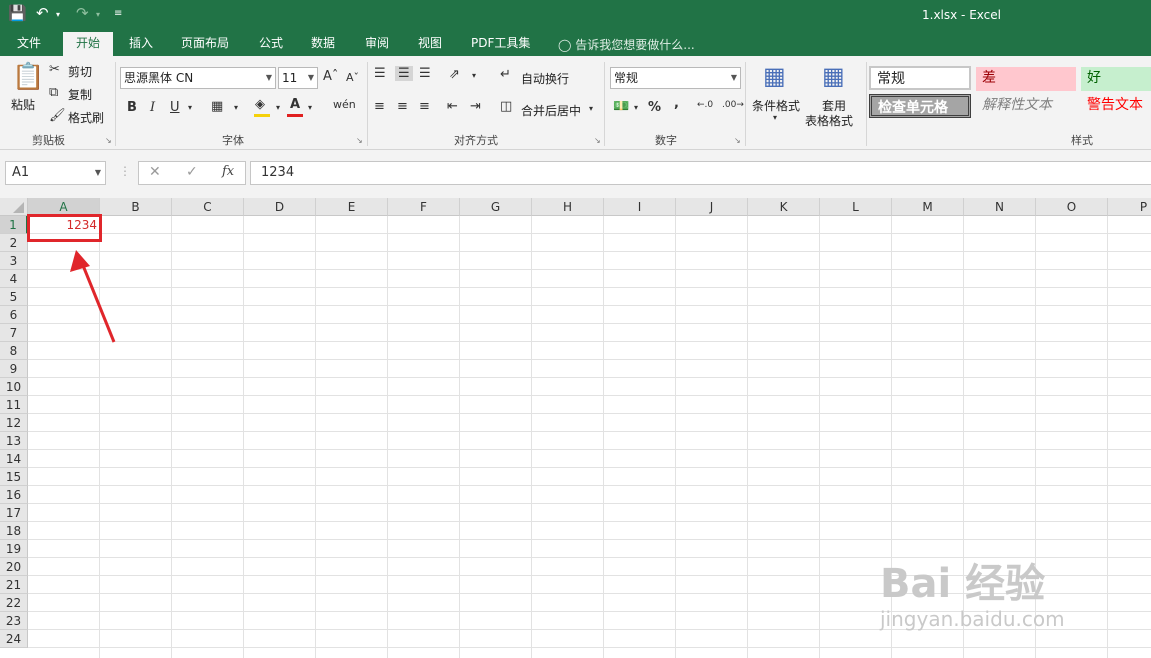 The height and width of the screenshot is (658, 1151). What do you see at coordinates (972, 619) in the screenshot?
I see `watermark-url: jingyan.baidu.com` at bounding box center [972, 619].